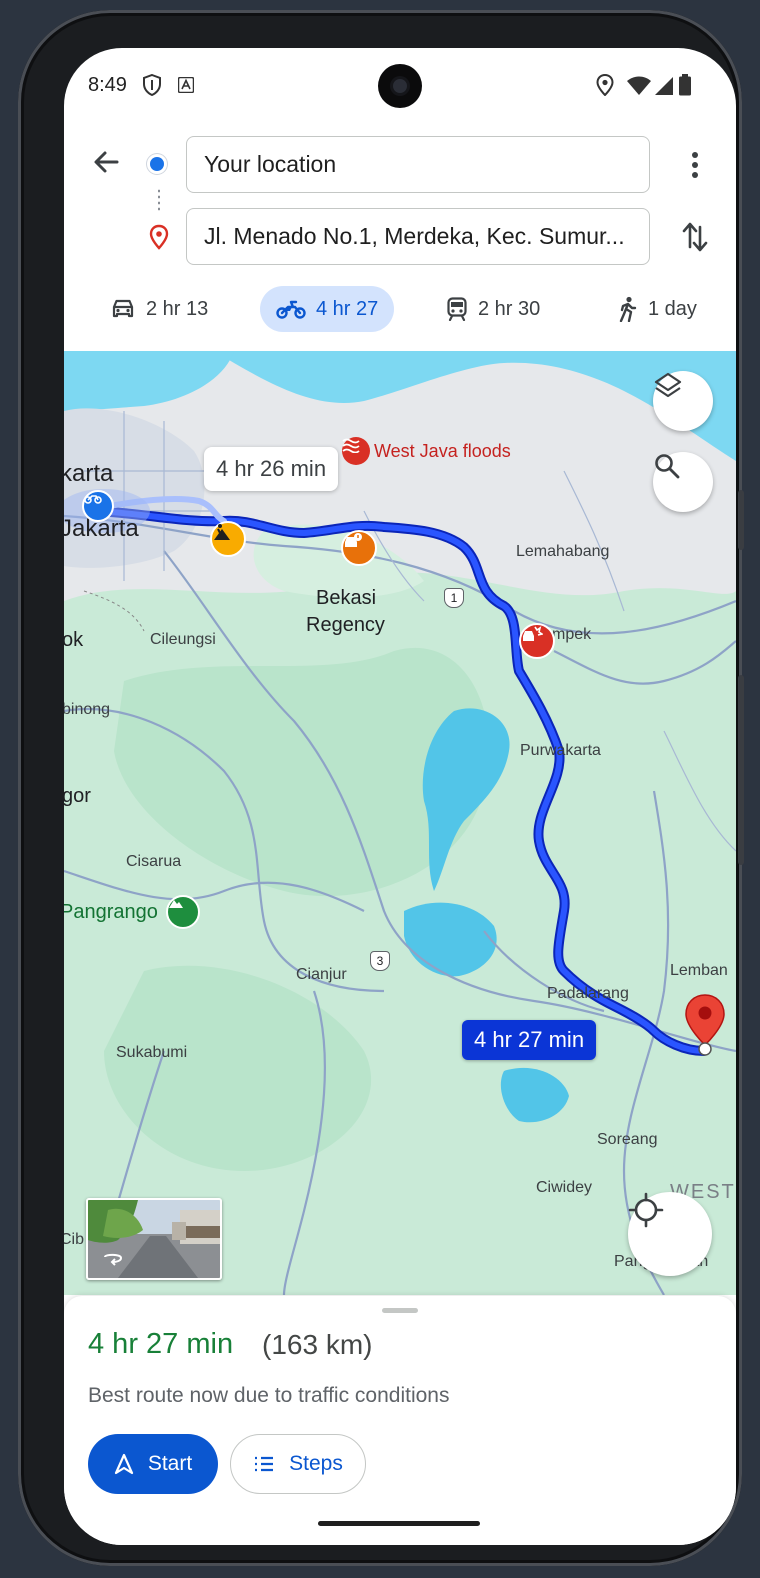 The width and height of the screenshot is (760, 1578). I want to click on start-button: Start, so click(153, 1464).